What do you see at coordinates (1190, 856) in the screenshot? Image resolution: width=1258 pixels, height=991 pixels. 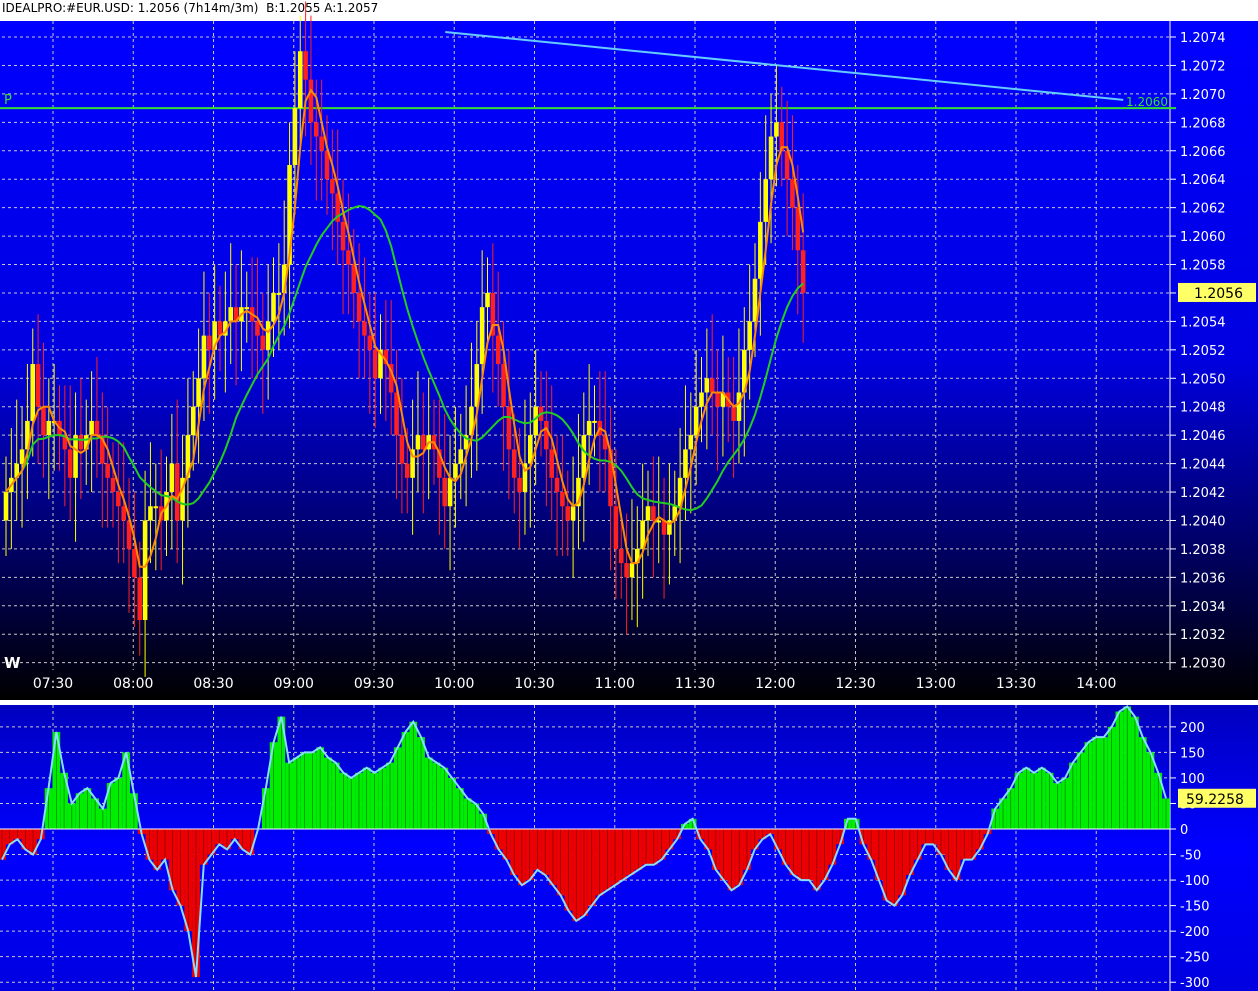 I see `oscillator-tick-label: -50` at bounding box center [1190, 856].